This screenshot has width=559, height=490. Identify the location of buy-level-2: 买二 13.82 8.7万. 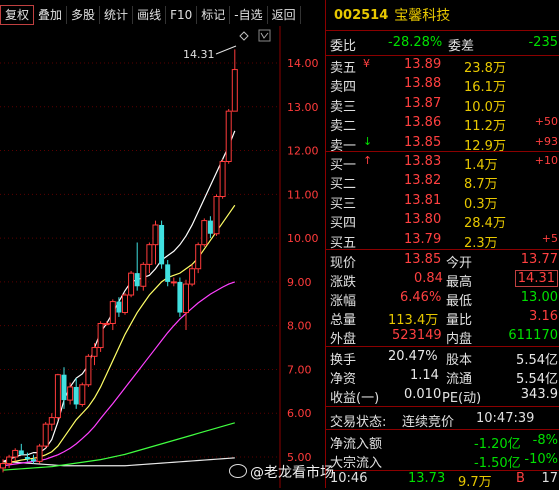
(442, 182).